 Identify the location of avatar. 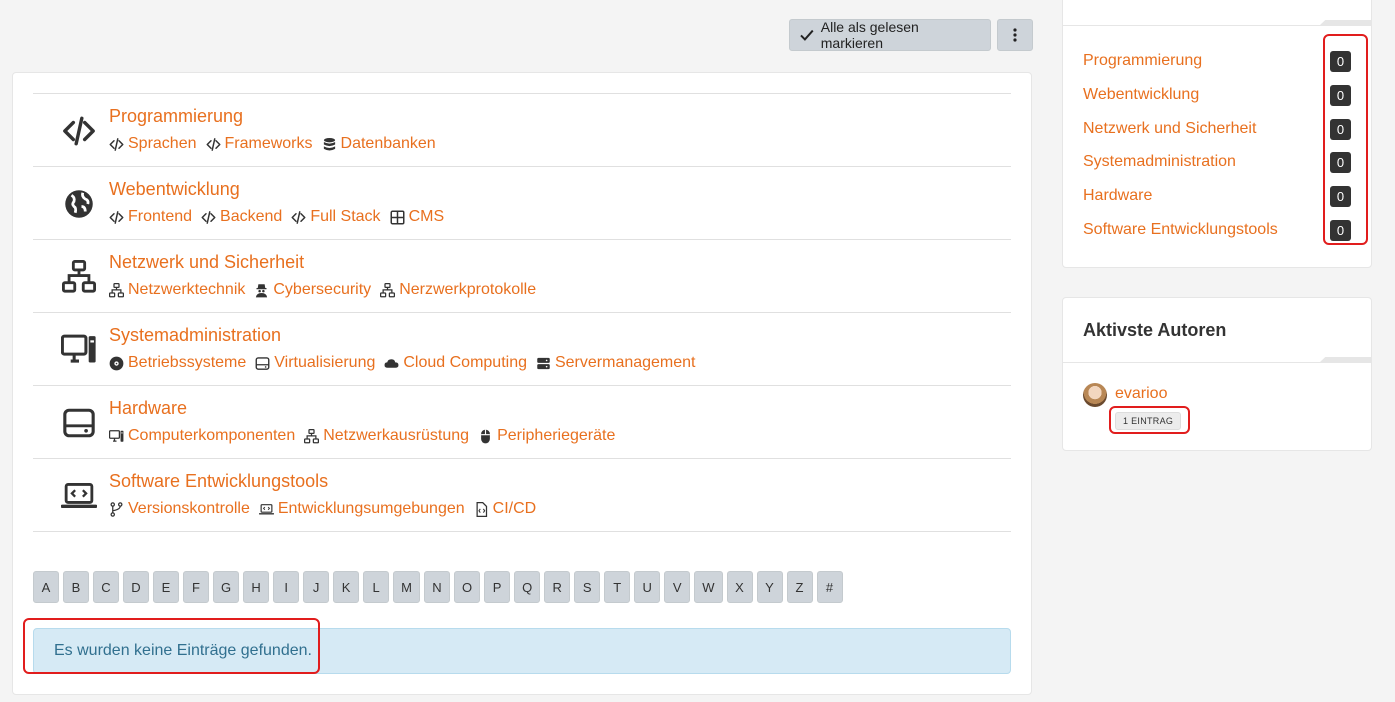
(1095, 395).